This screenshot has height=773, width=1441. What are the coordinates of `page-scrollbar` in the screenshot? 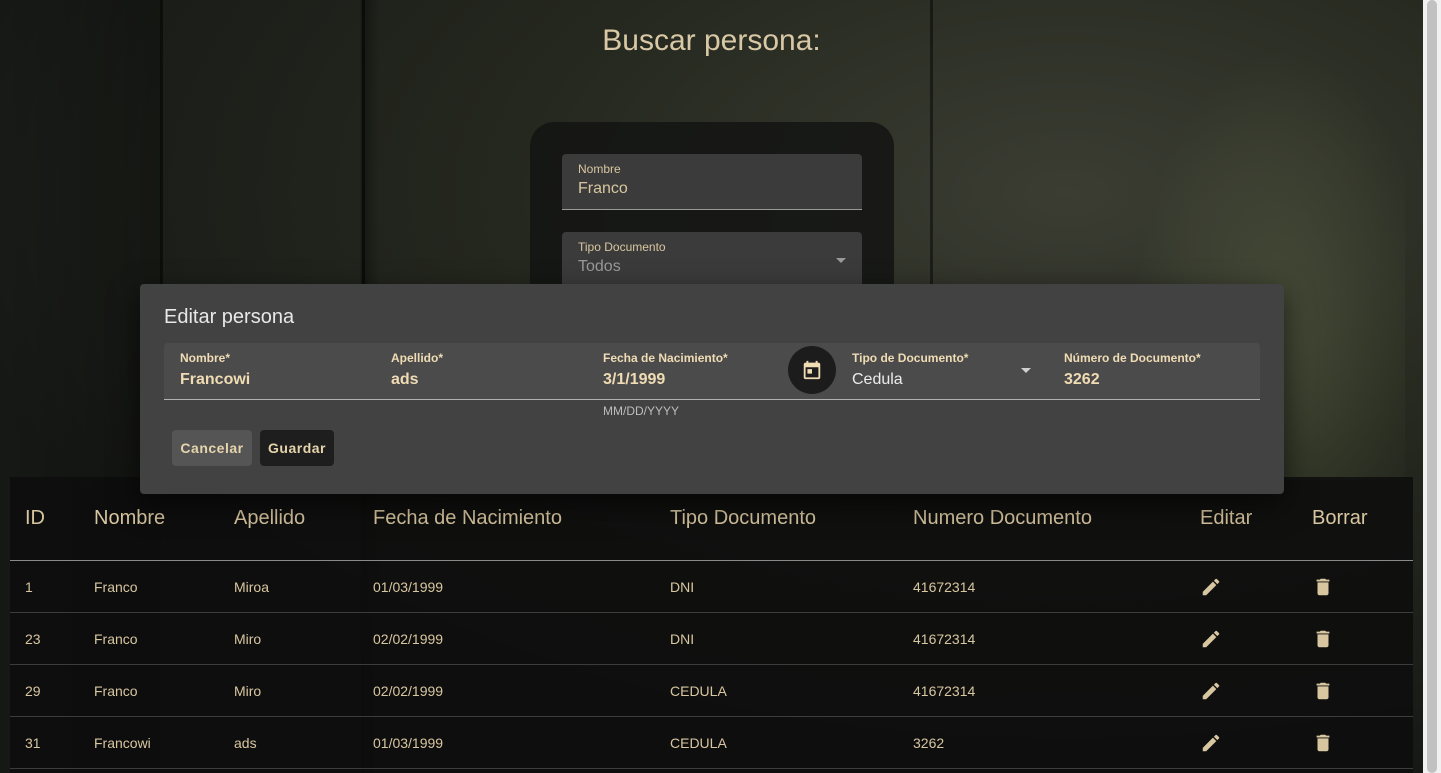 It's located at (1432, 386).